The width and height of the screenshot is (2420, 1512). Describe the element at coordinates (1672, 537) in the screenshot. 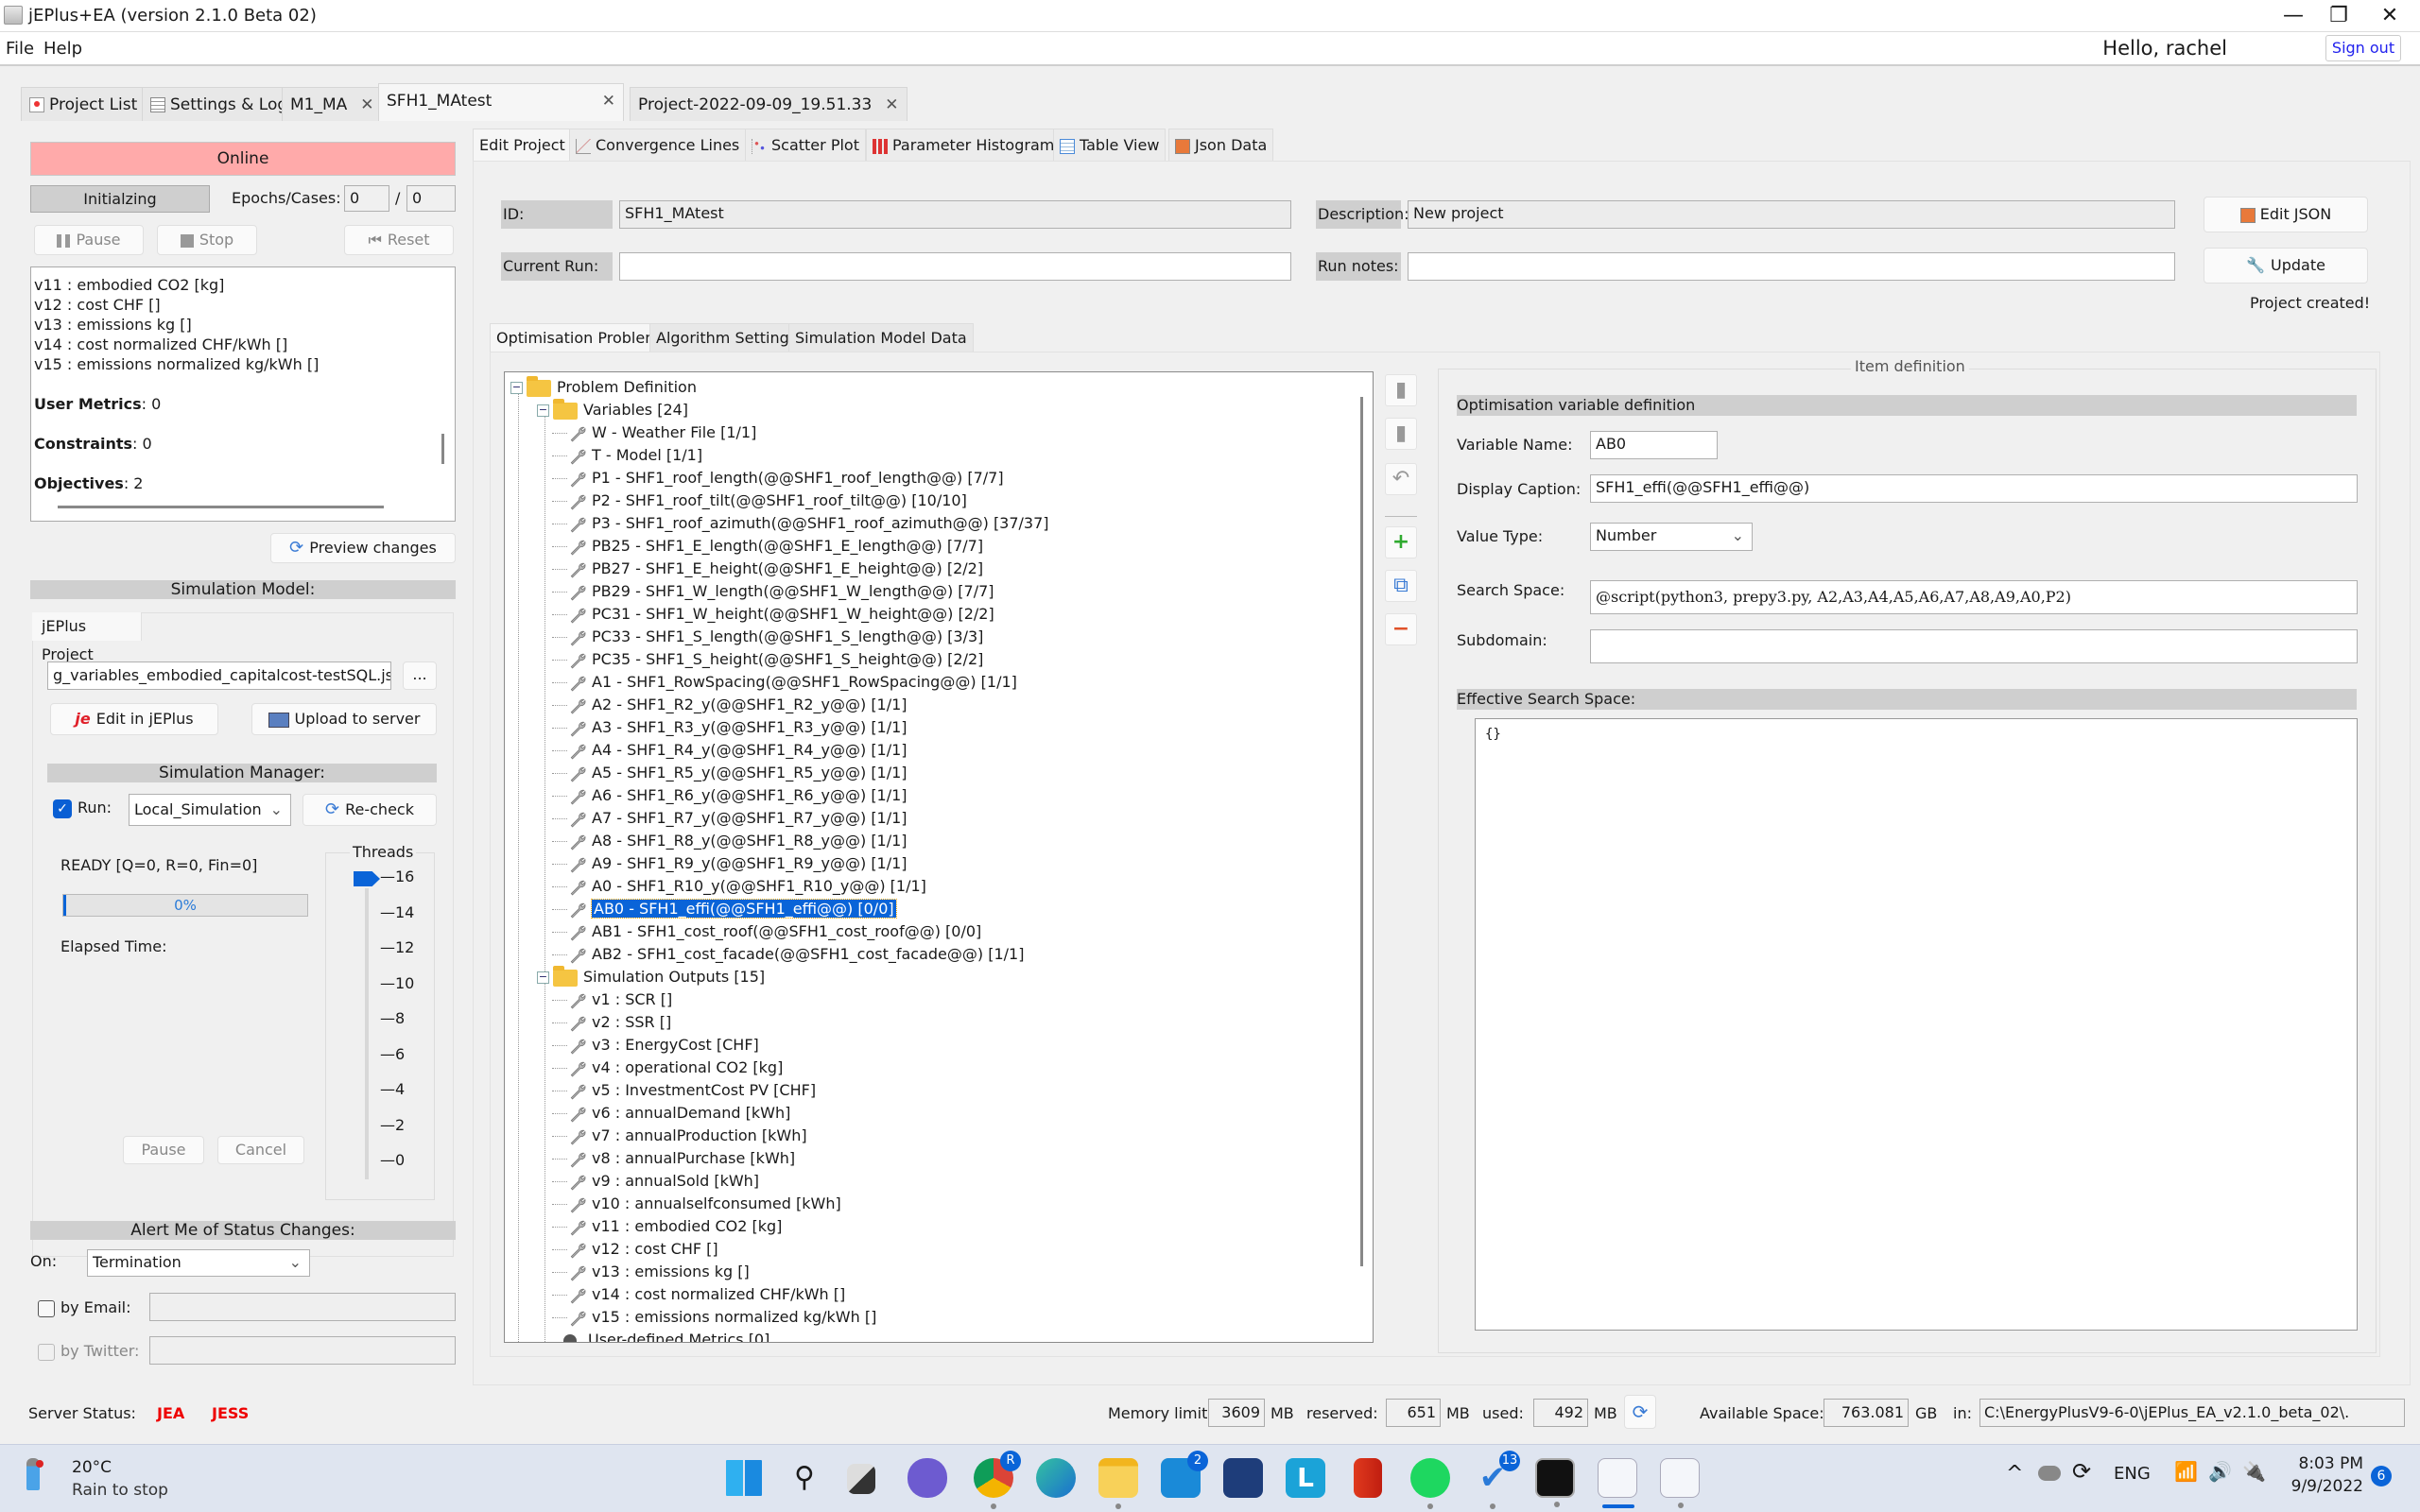

I see `value-type-select: Number ⌄` at that location.